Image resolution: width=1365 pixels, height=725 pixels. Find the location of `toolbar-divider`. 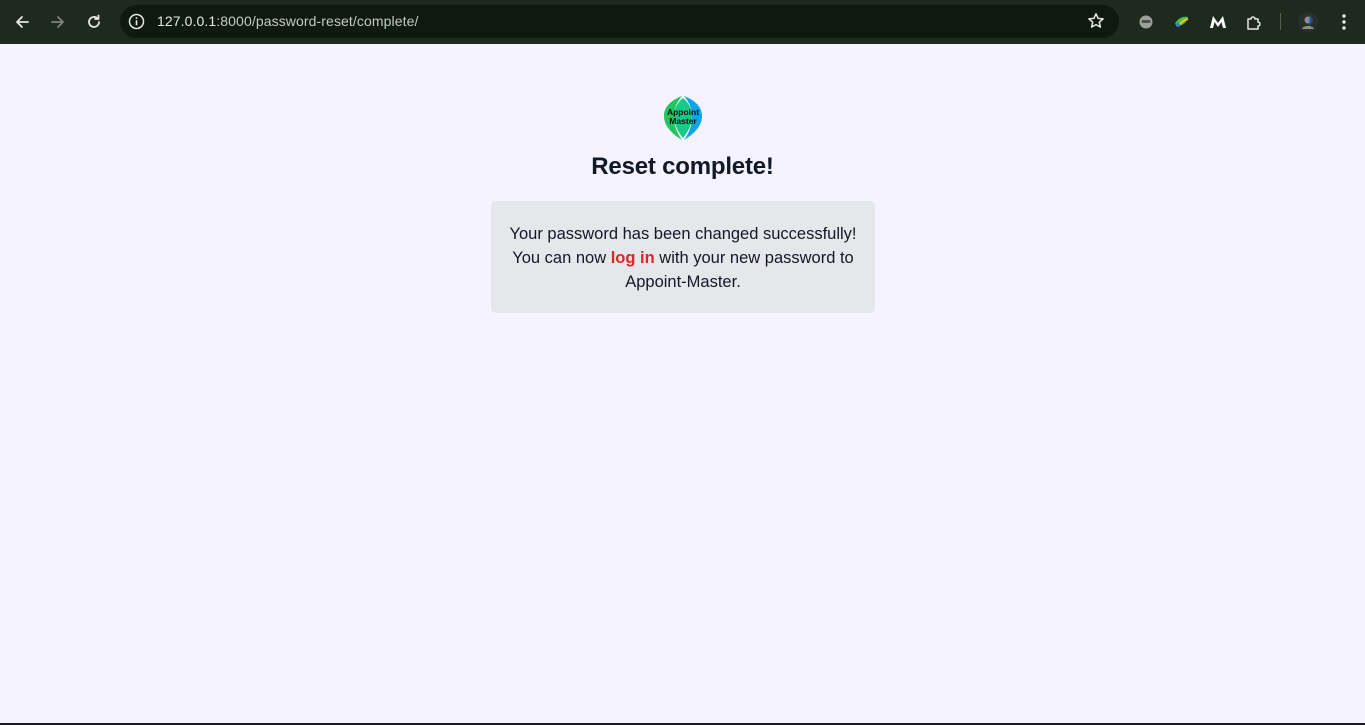

toolbar-divider is located at coordinates (1280, 21).